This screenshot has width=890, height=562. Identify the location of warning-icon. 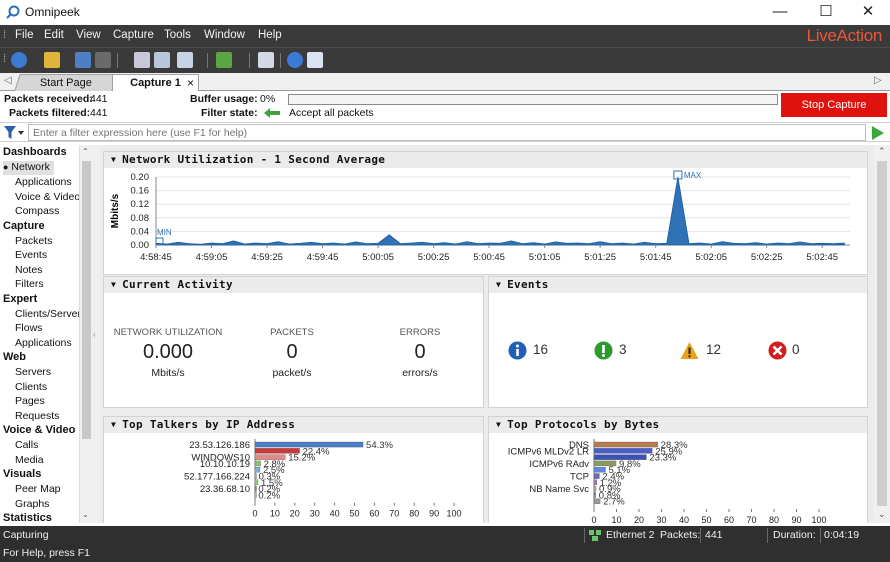
(689, 350).